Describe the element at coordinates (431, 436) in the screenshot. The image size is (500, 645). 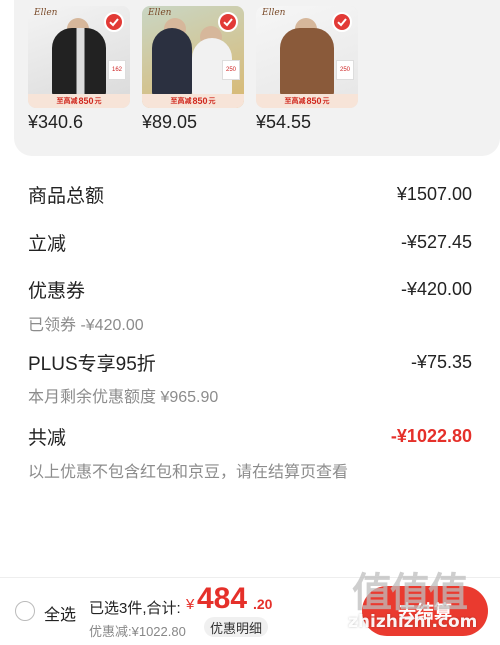
I see `total-discount-value: -¥1022.80` at that location.